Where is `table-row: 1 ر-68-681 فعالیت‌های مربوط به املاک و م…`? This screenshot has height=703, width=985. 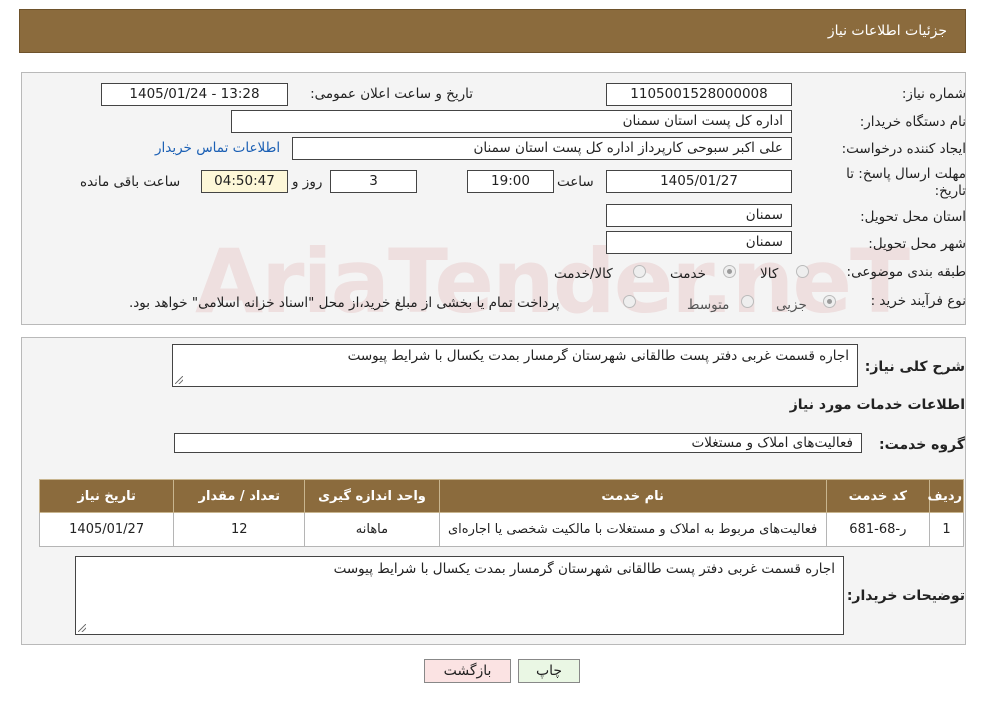 table-row: 1 ر-68-681 فعالیت‌های مربوط به املاک و م… is located at coordinates (501, 529).